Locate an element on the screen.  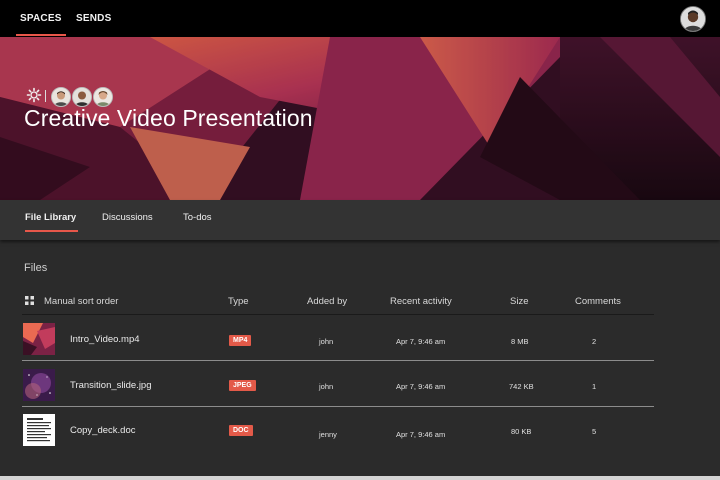
video-thumbnail-icon is located at coordinates (39, 339).